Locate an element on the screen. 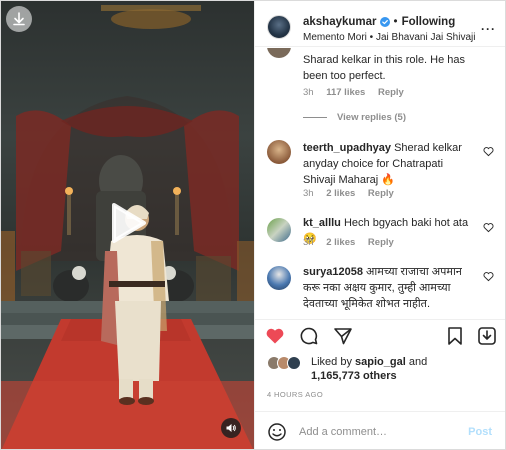  bookmark-icon is located at coordinates (455, 336).